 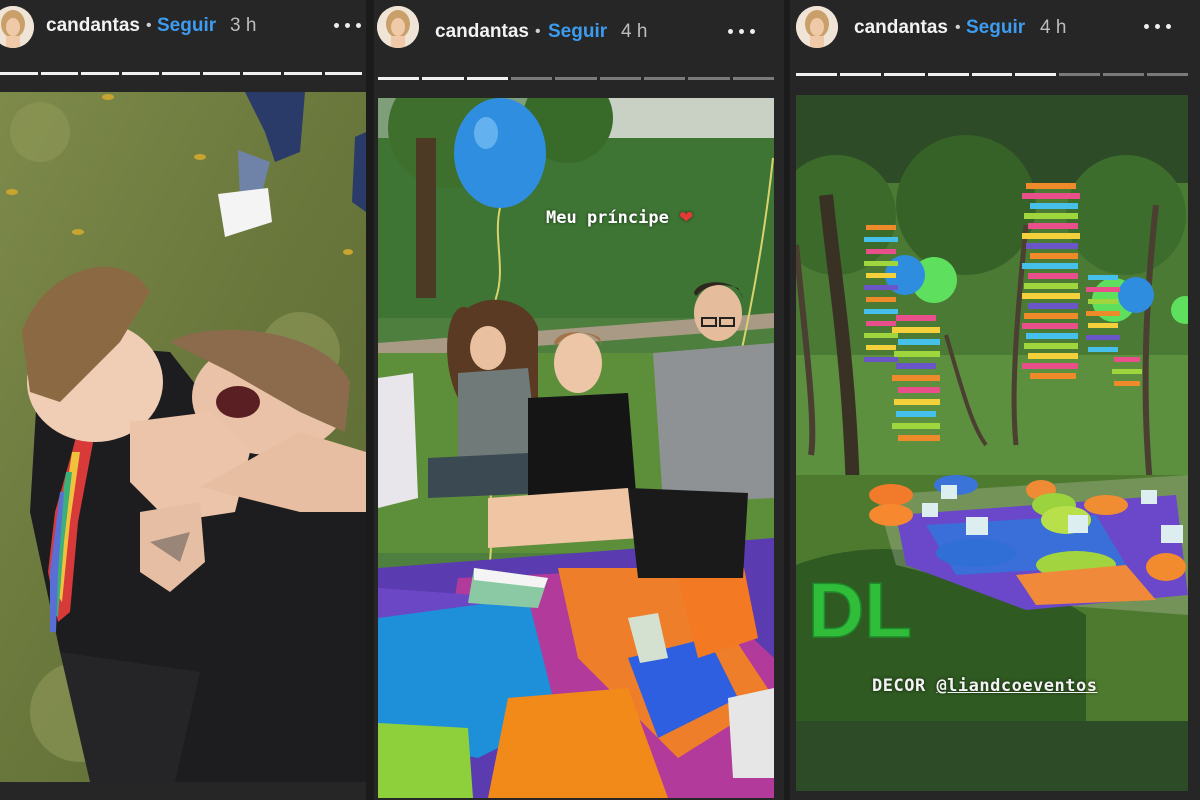 I want to click on caption-text: Meu príncipe, so click(x=607, y=218).